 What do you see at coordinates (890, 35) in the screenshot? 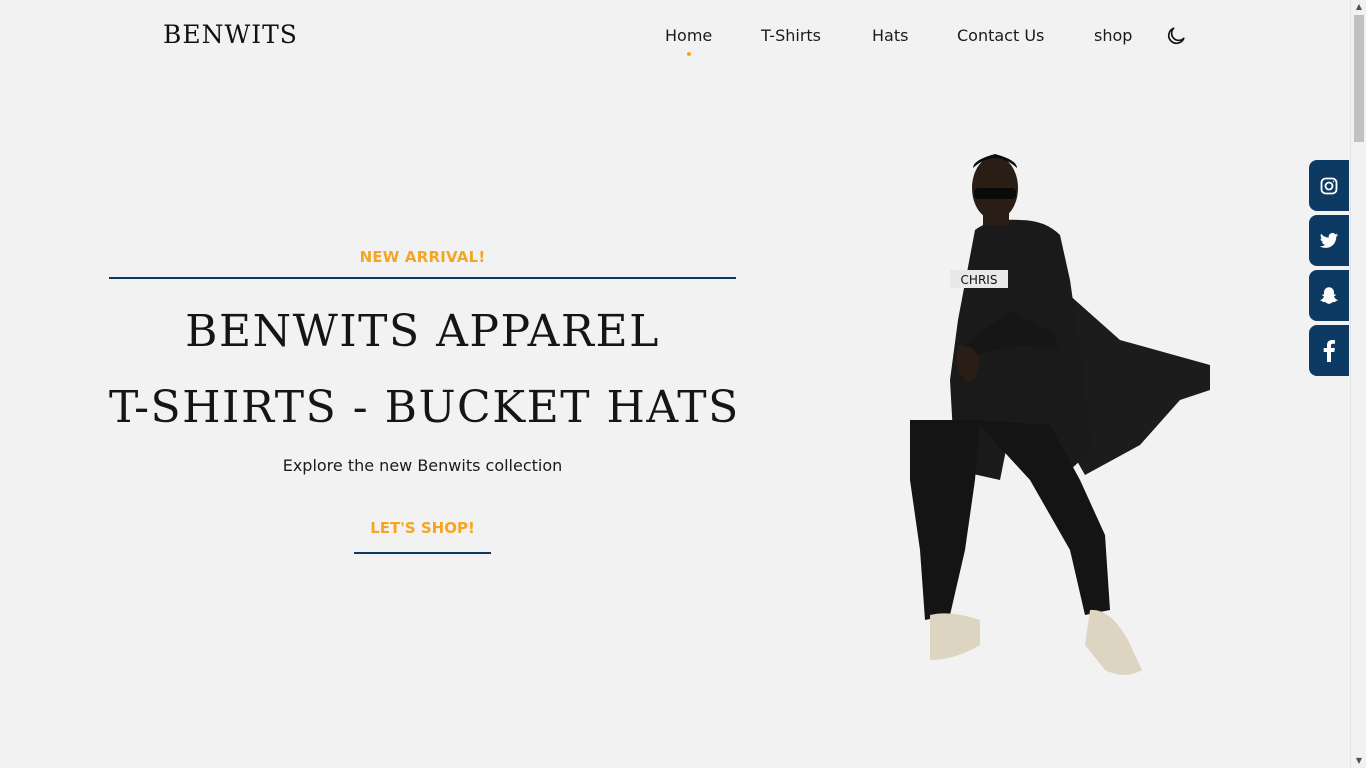
I see `nav-hats: Hats` at bounding box center [890, 35].